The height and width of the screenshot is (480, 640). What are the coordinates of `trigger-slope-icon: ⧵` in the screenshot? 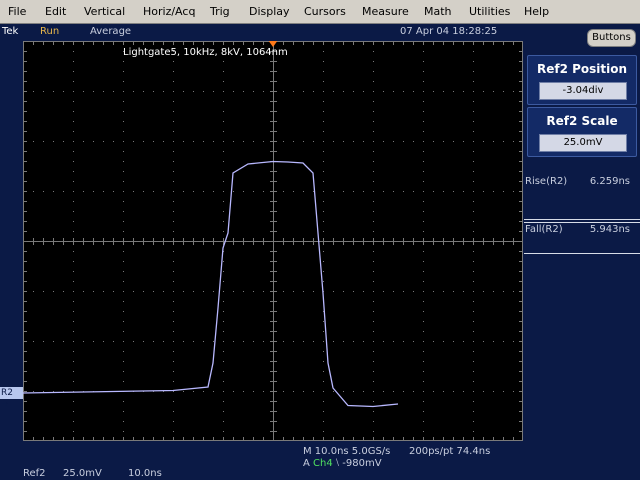 It's located at (337, 463).